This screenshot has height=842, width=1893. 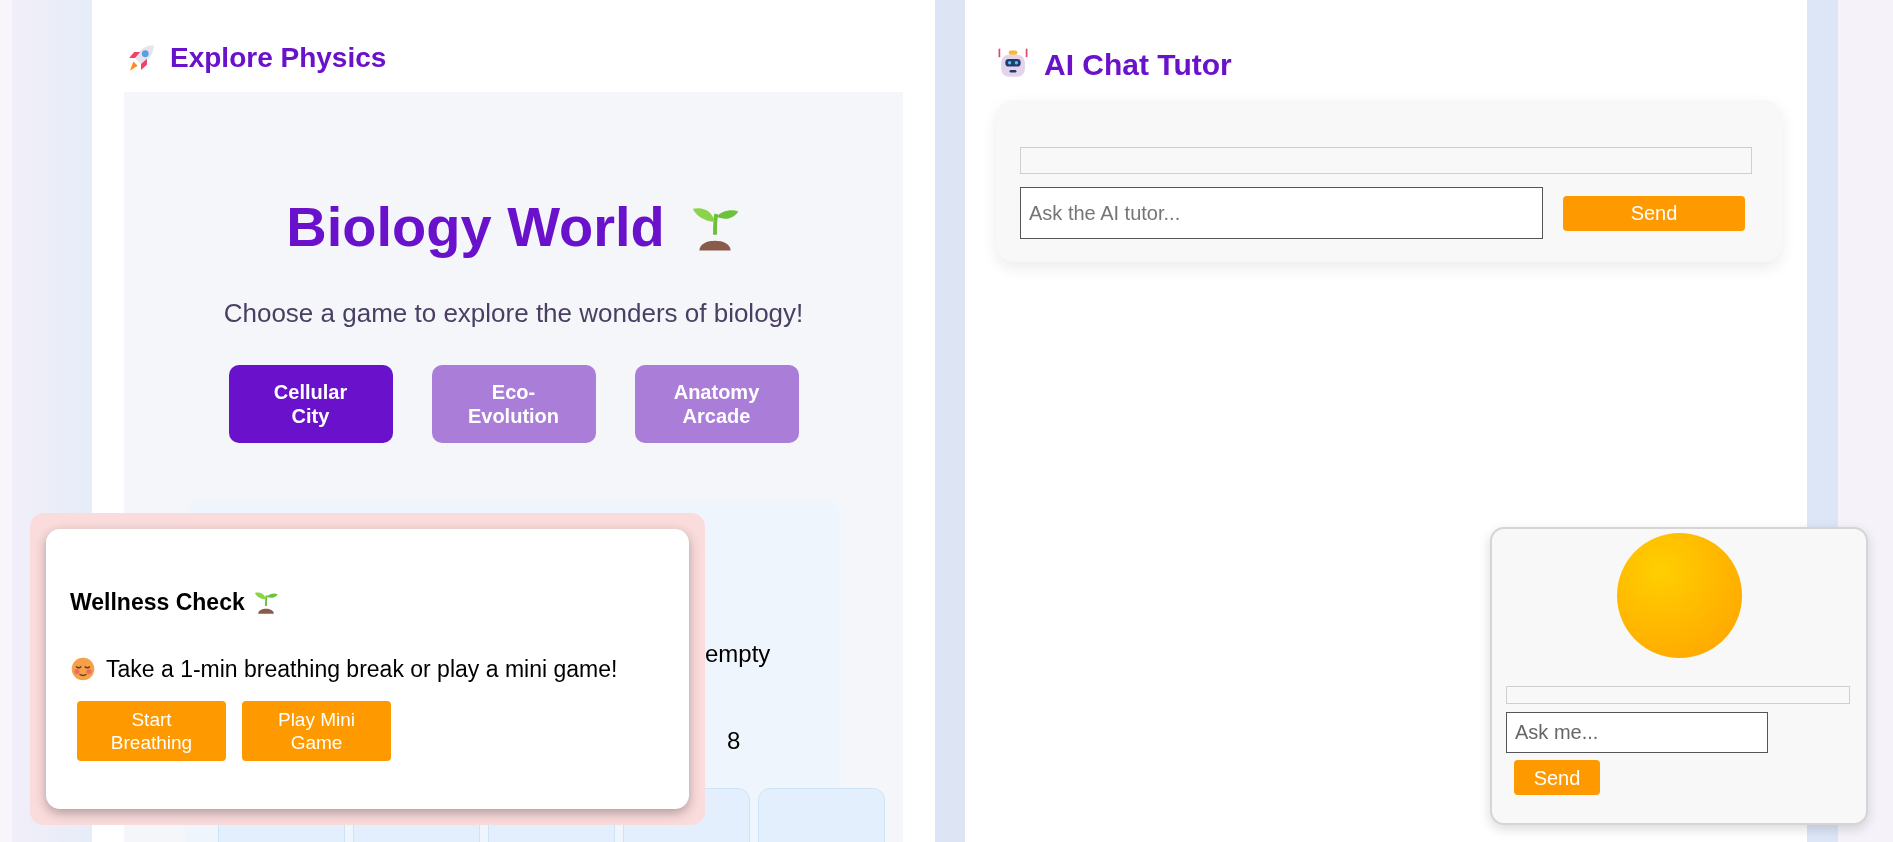 What do you see at coordinates (157, 602) in the screenshot?
I see `wellness-title: Wellness Check` at bounding box center [157, 602].